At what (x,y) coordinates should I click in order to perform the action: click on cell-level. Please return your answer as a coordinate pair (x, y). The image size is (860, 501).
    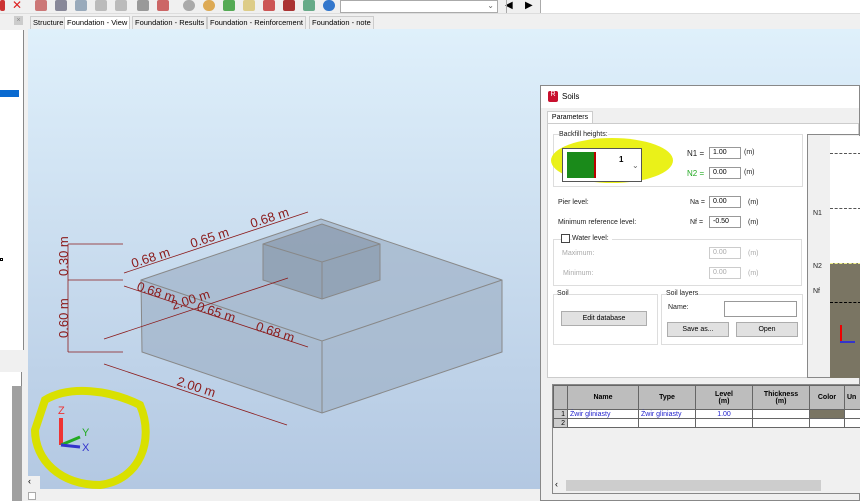
    Looking at the image, I should click on (724, 423).